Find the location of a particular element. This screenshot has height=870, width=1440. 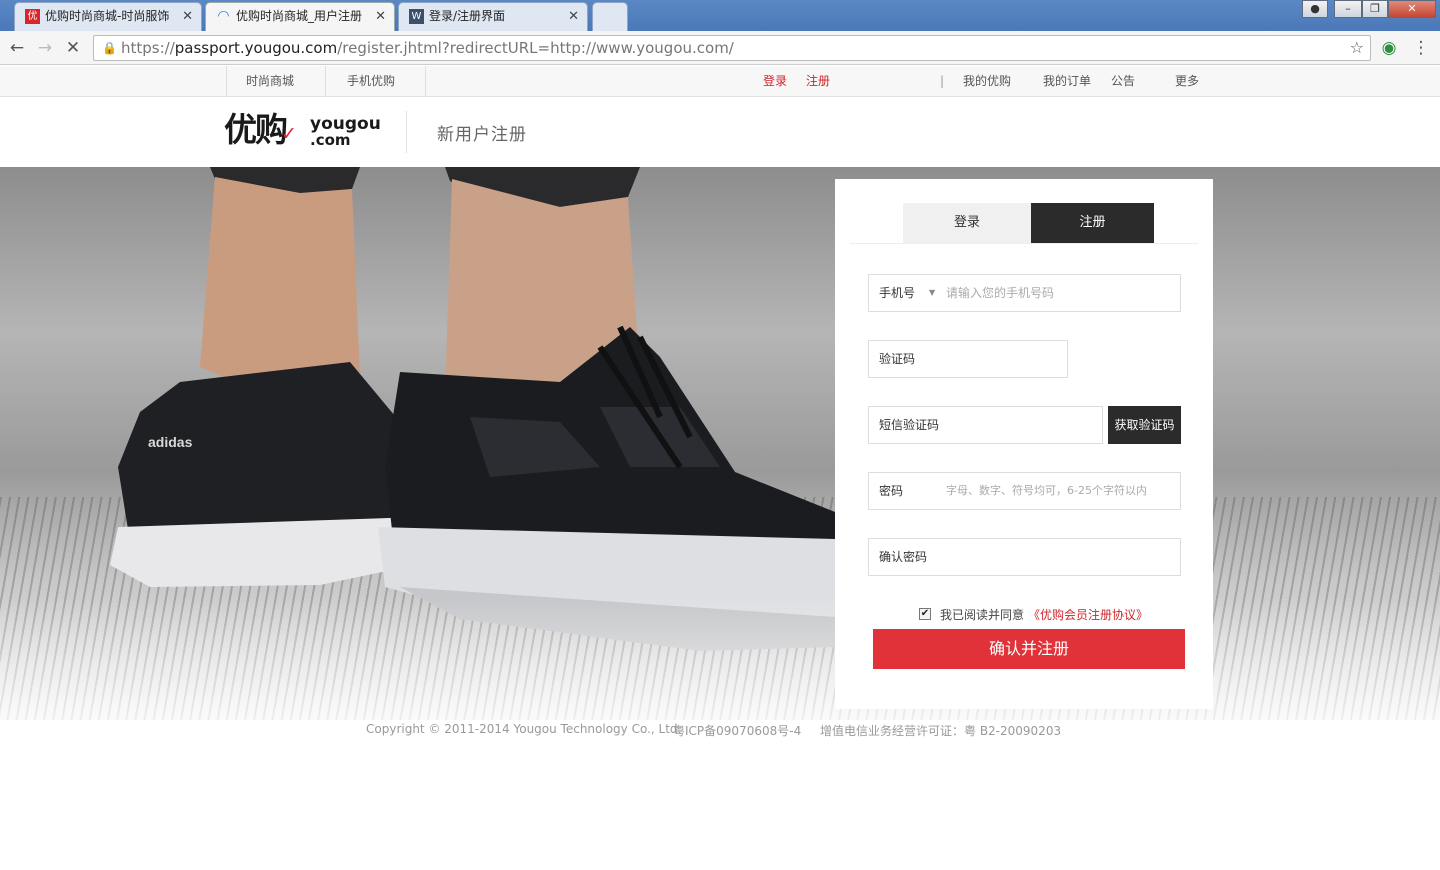

user-icon: ● is located at coordinates (1315, 9).